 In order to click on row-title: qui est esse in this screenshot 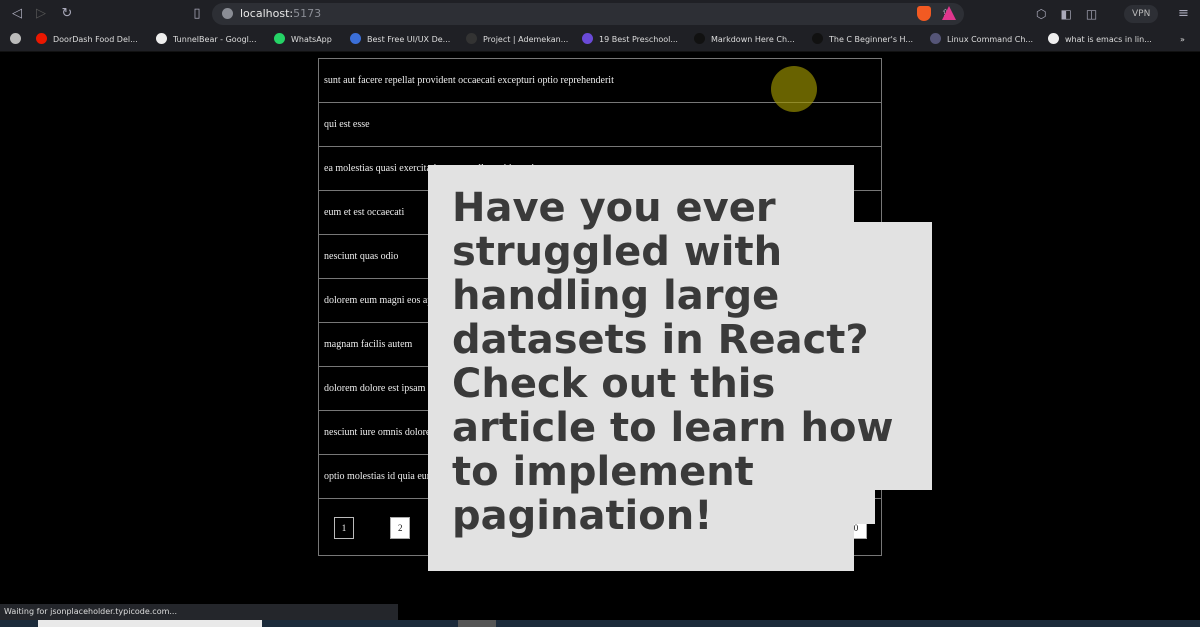, I will do `click(347, 124)`.